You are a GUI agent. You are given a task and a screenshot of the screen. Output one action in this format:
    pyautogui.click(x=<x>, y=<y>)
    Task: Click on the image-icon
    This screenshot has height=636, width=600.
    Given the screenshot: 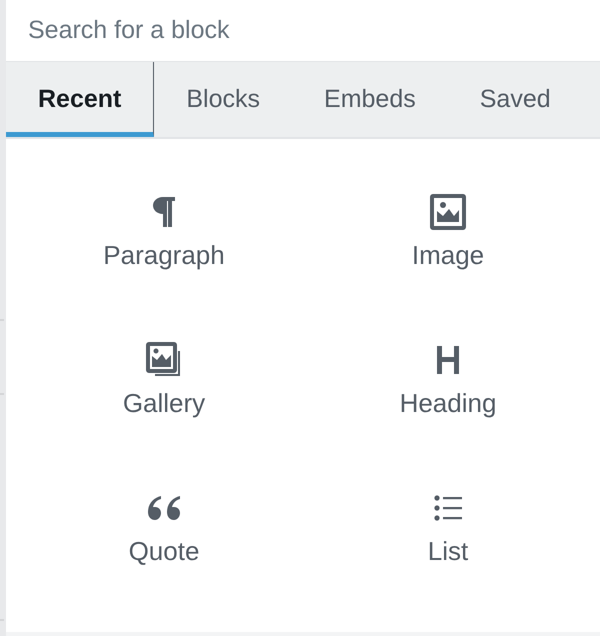 What is the action you would take?
    pyautogui.click(x=448, y=212)
    